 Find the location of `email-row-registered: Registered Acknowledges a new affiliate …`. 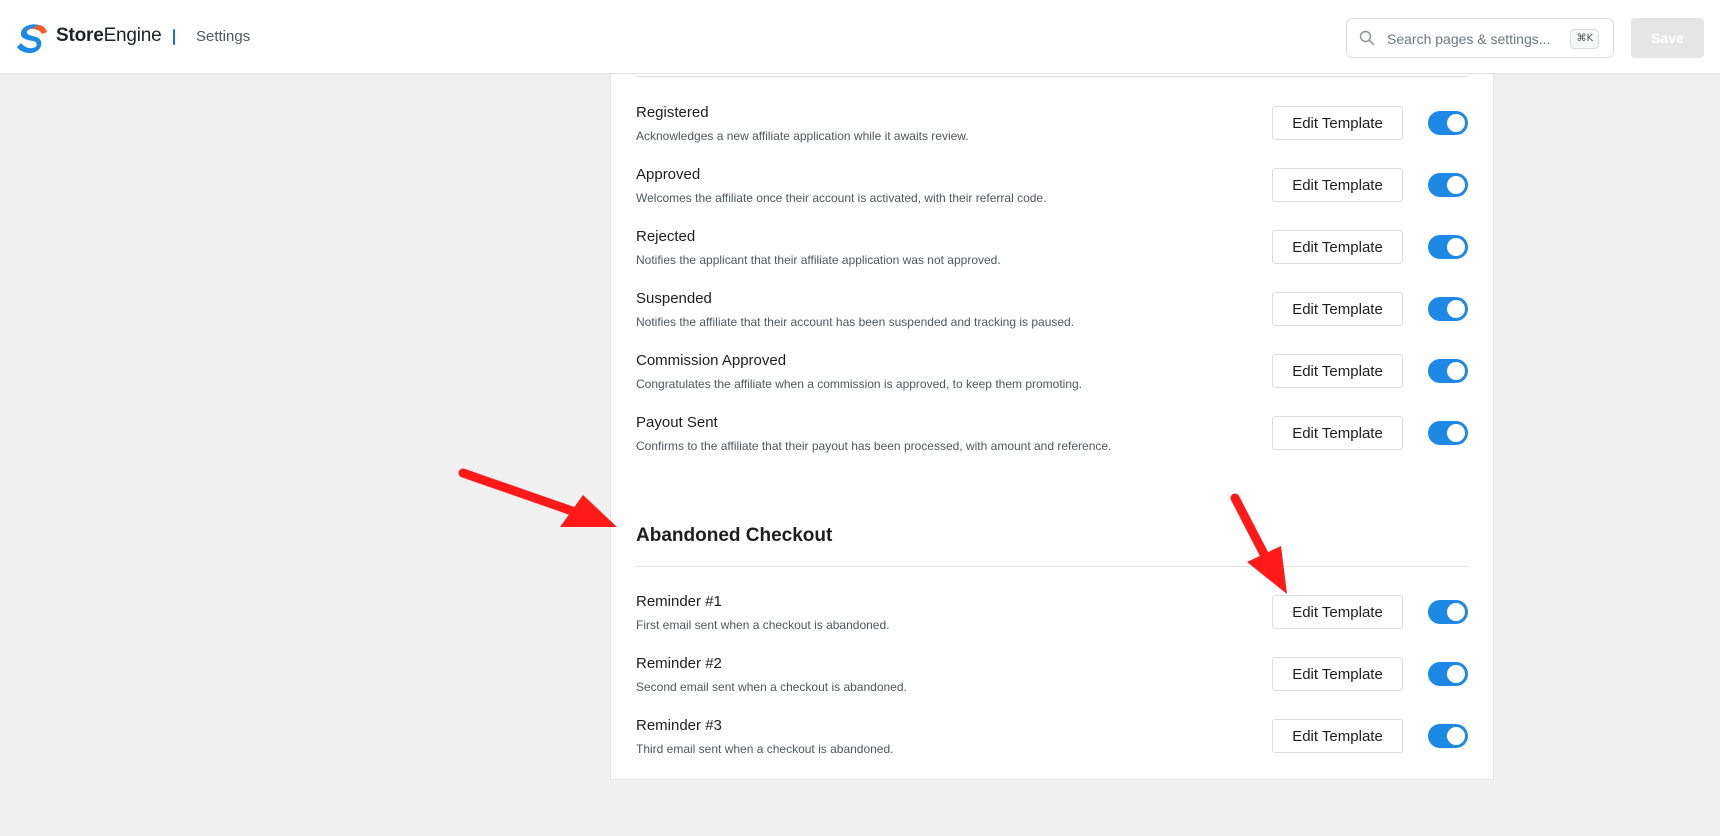

email-row-registered: Registered Acknowledges a new affiliate … is located at coordinates (1052, 128).